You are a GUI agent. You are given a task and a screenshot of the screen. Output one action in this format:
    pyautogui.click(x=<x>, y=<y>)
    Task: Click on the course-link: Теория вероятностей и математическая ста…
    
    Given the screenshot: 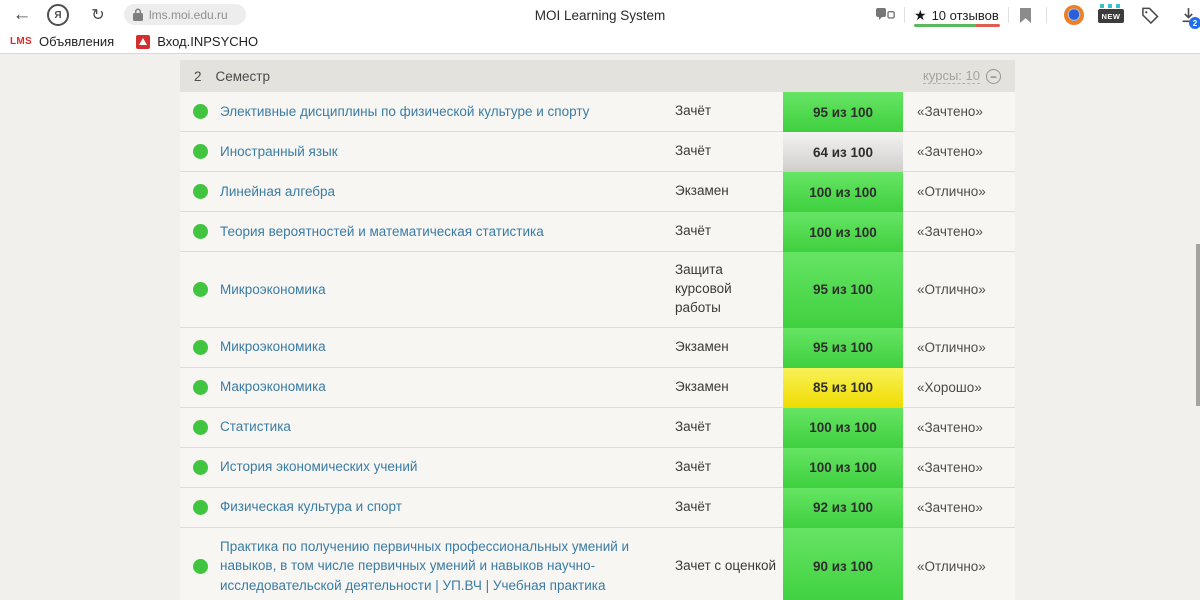 What is the action you would take?
    pyautogui.click(x=447, y=232)
    